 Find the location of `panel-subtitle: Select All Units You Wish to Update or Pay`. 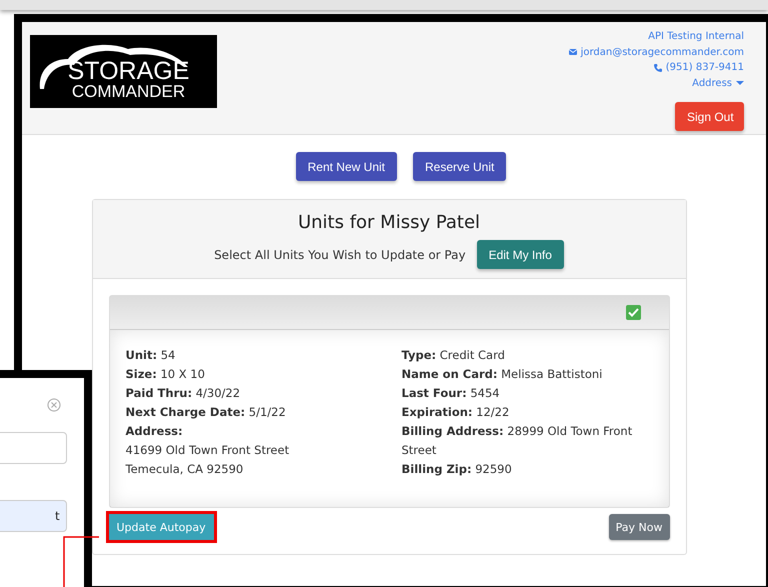

panel-subtitle: Select All Units You Wish to Update or Pay is located at coordinates (340, 255).